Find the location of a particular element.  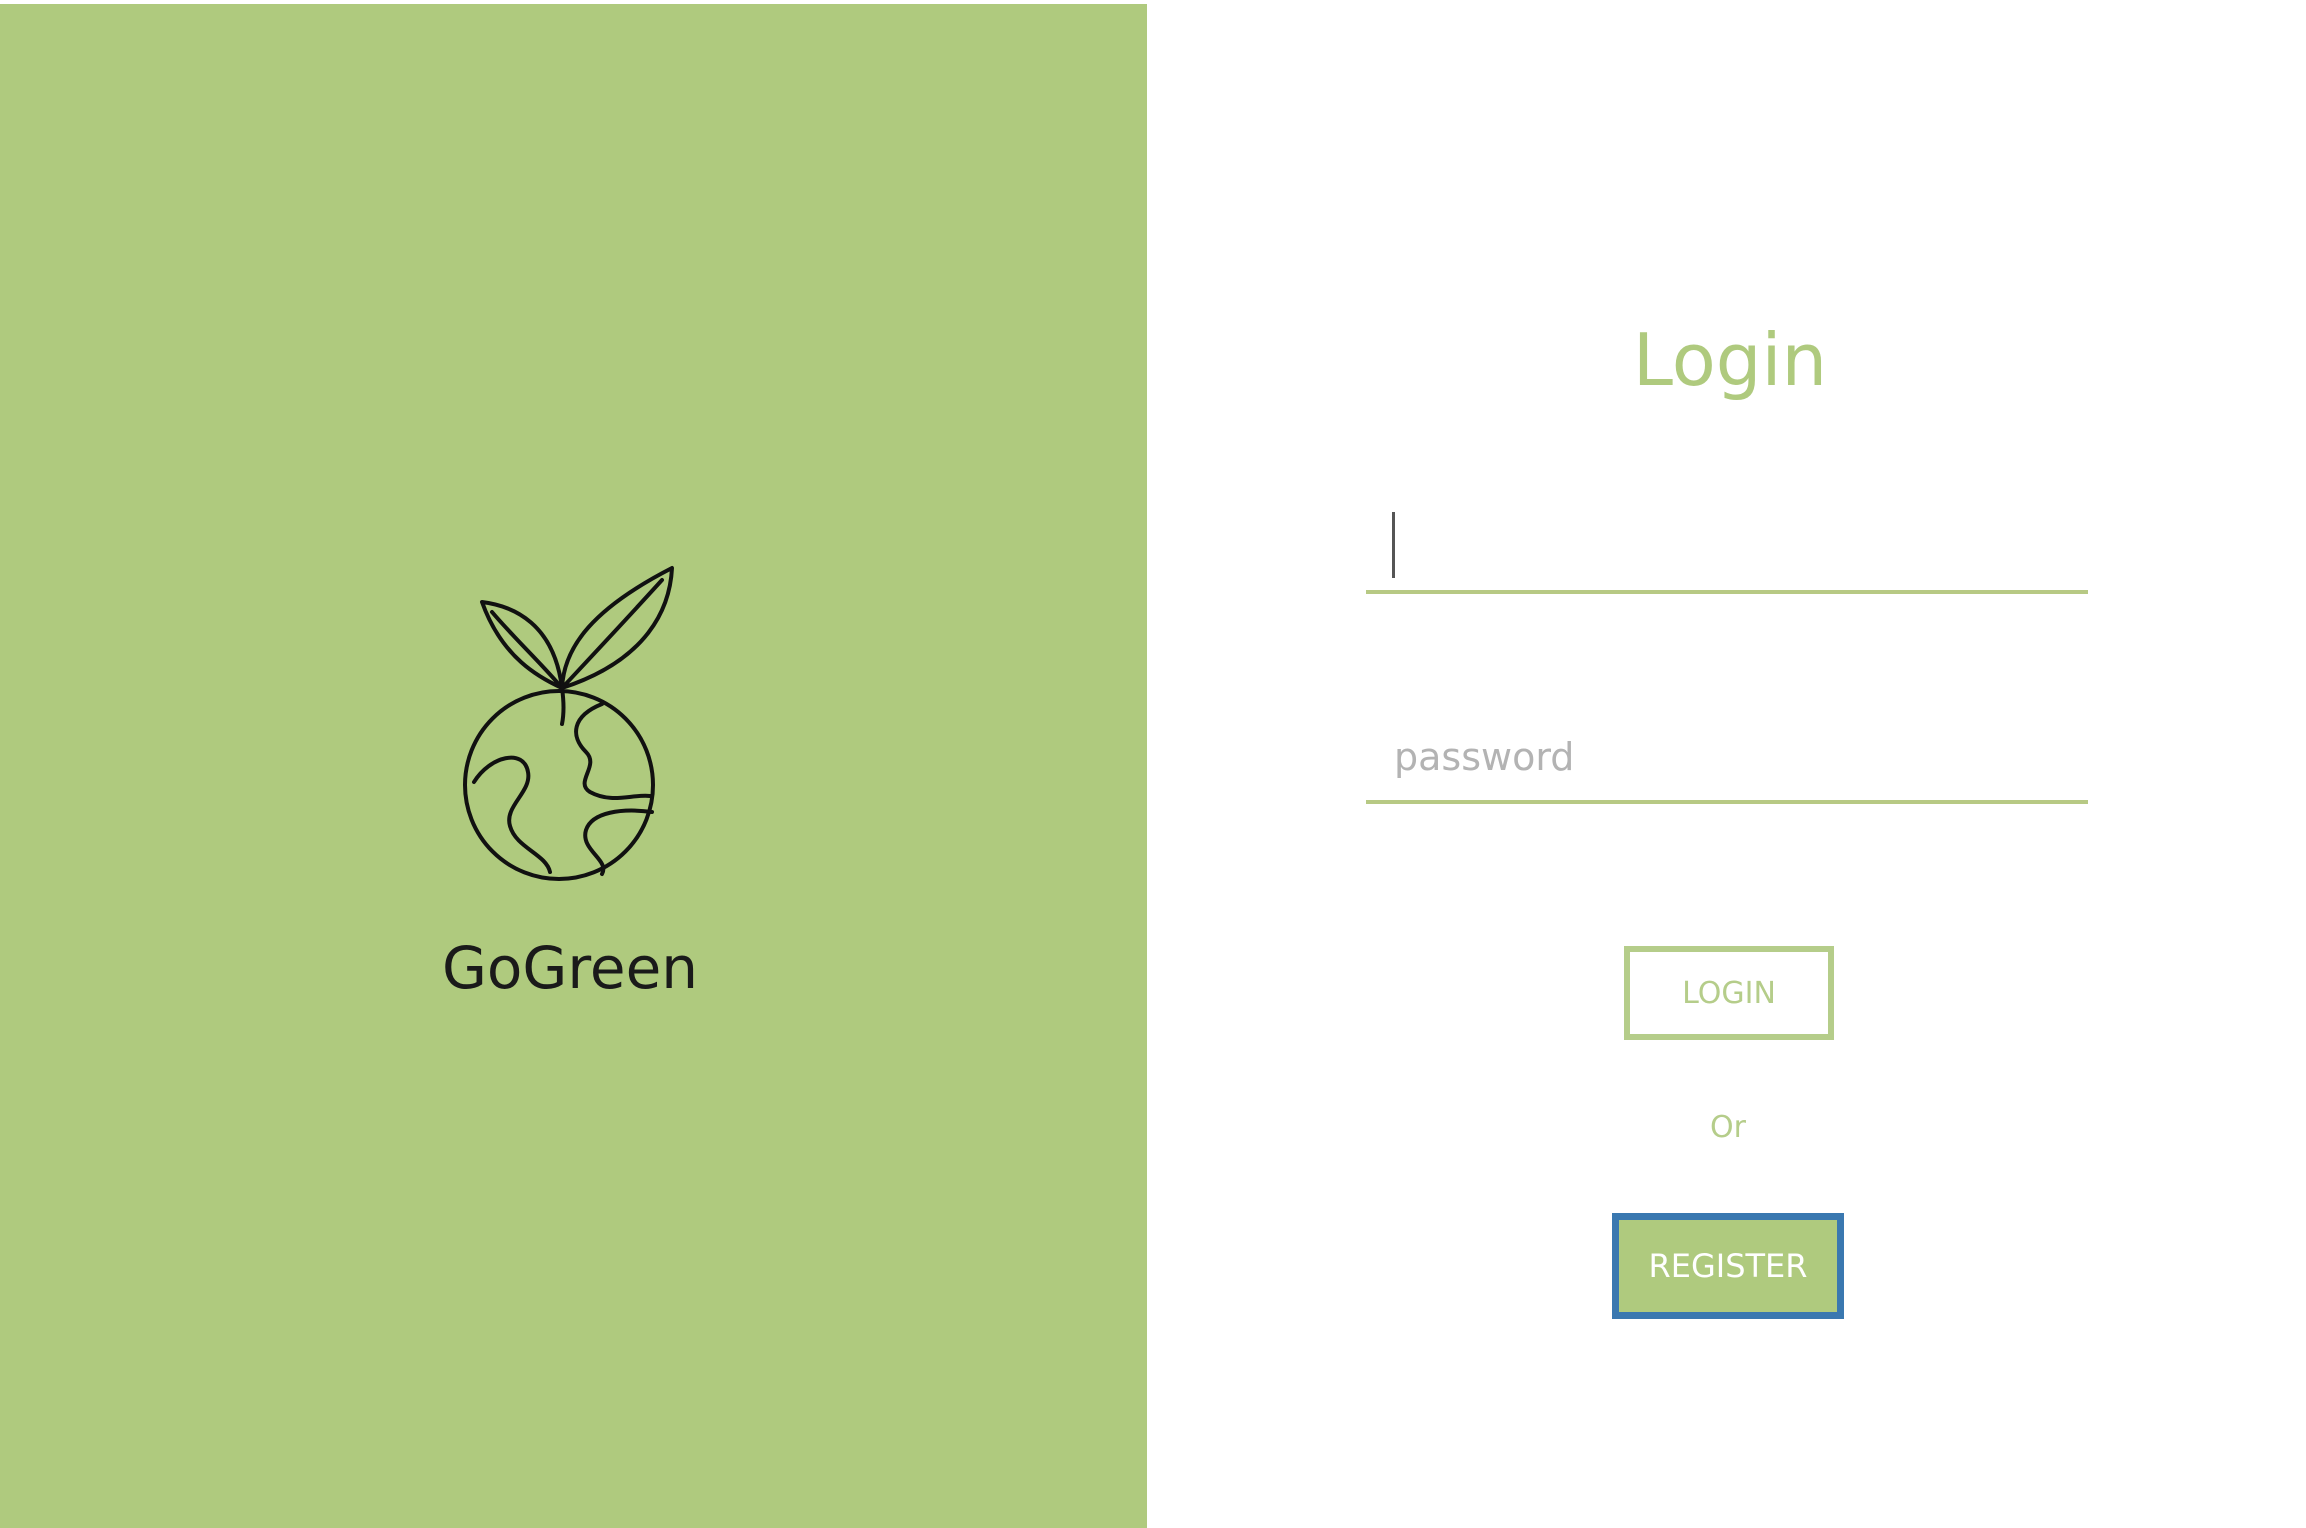

password-field is located at coordinates (1727, 757).